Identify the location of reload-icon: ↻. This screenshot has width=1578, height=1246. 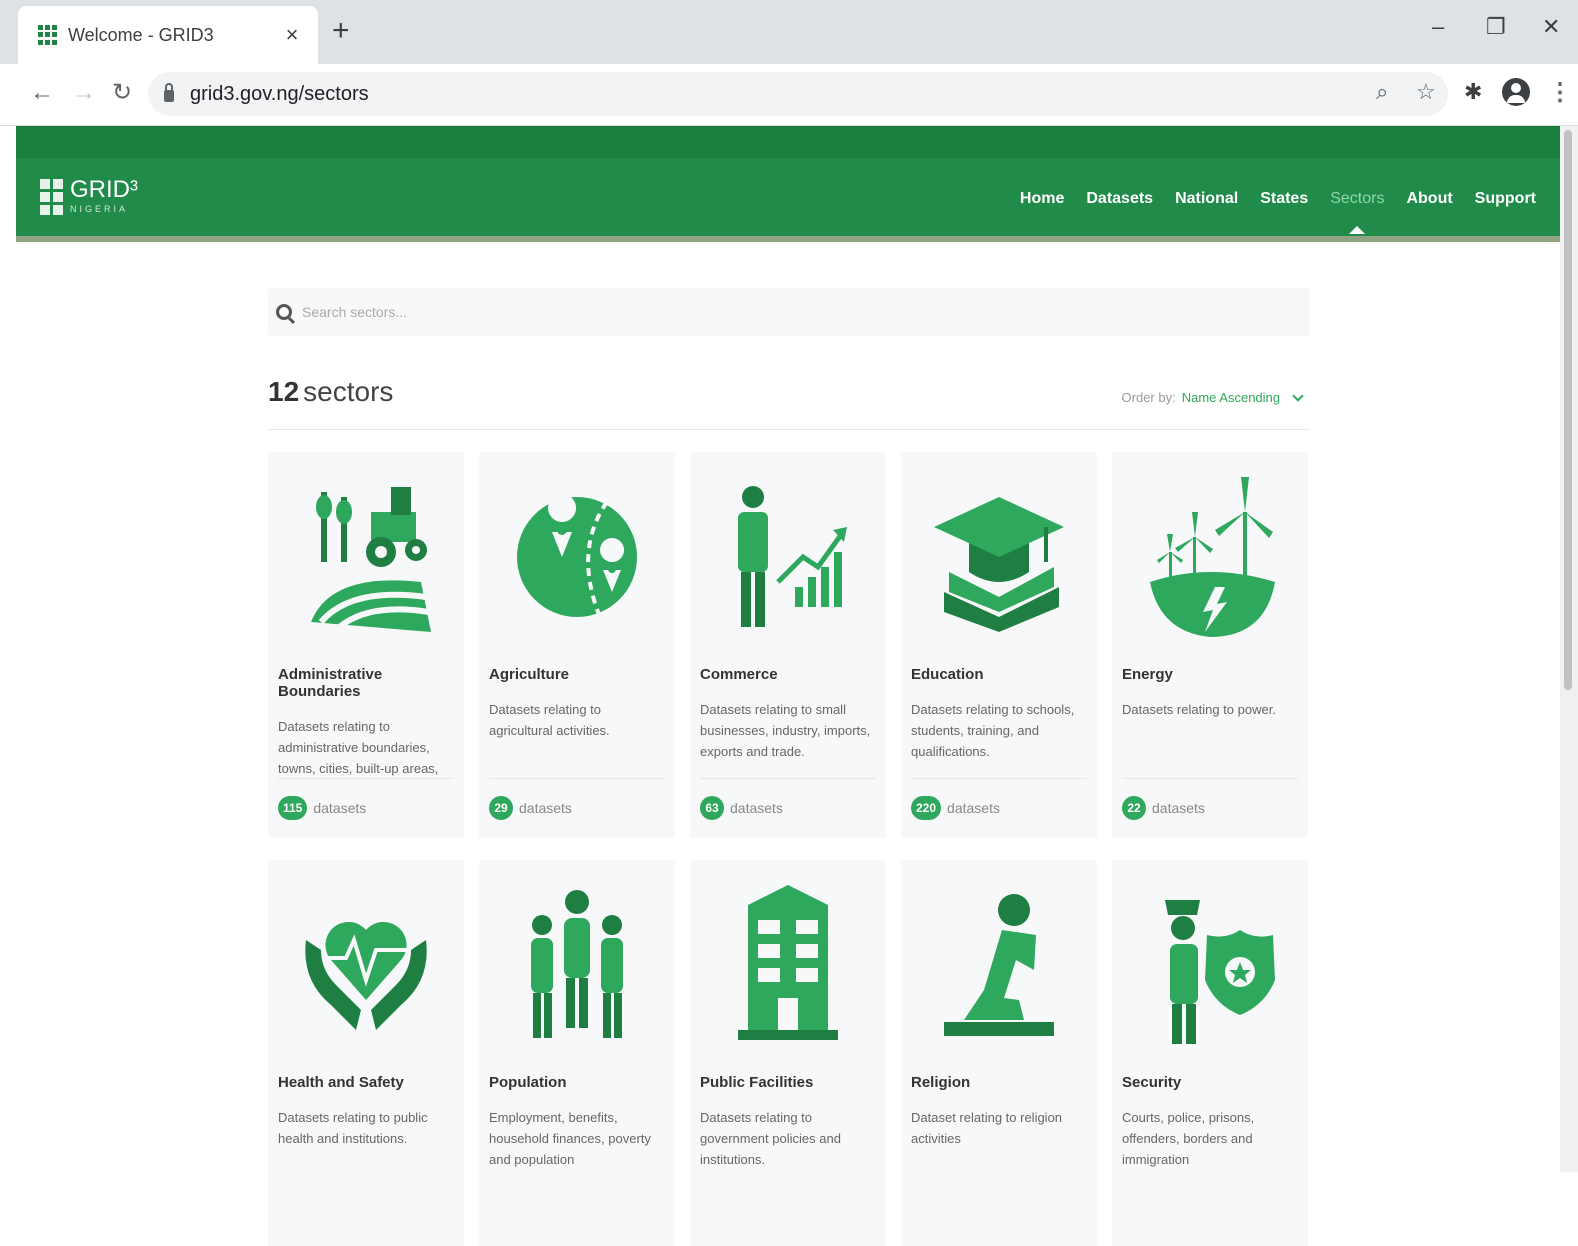
(122, 93).